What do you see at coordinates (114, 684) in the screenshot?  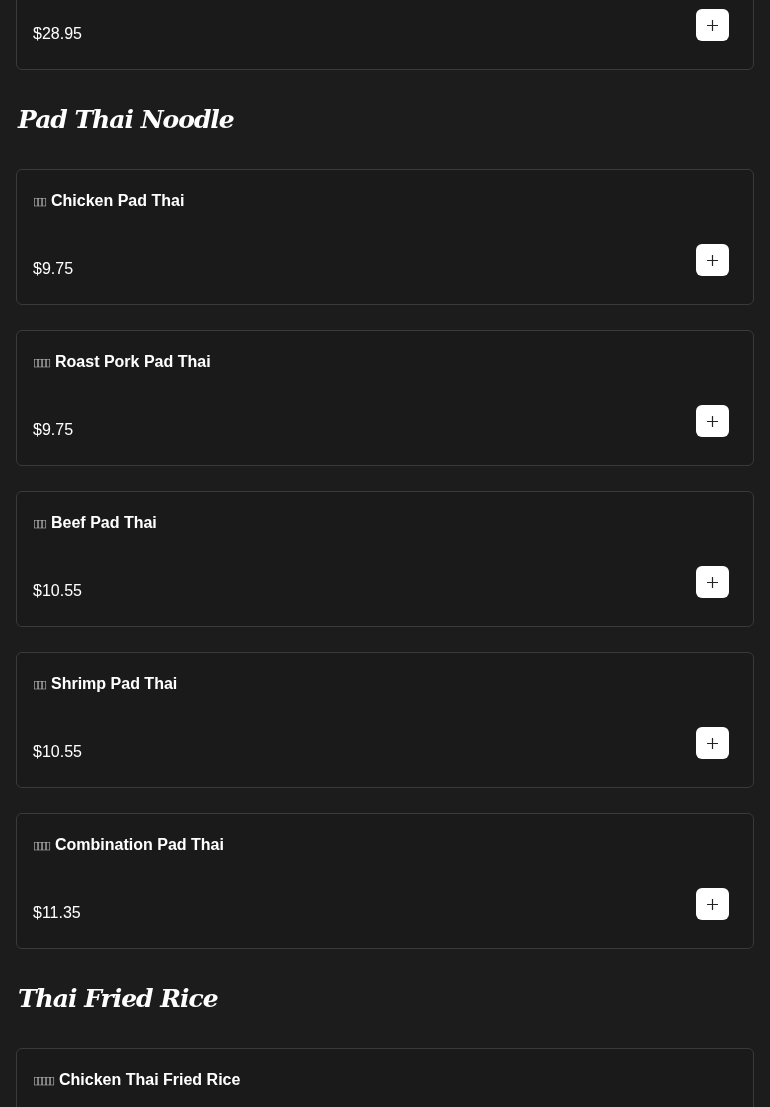 I see `item-name: Shrimp Pad Thai` at bounding box center [114, 684].